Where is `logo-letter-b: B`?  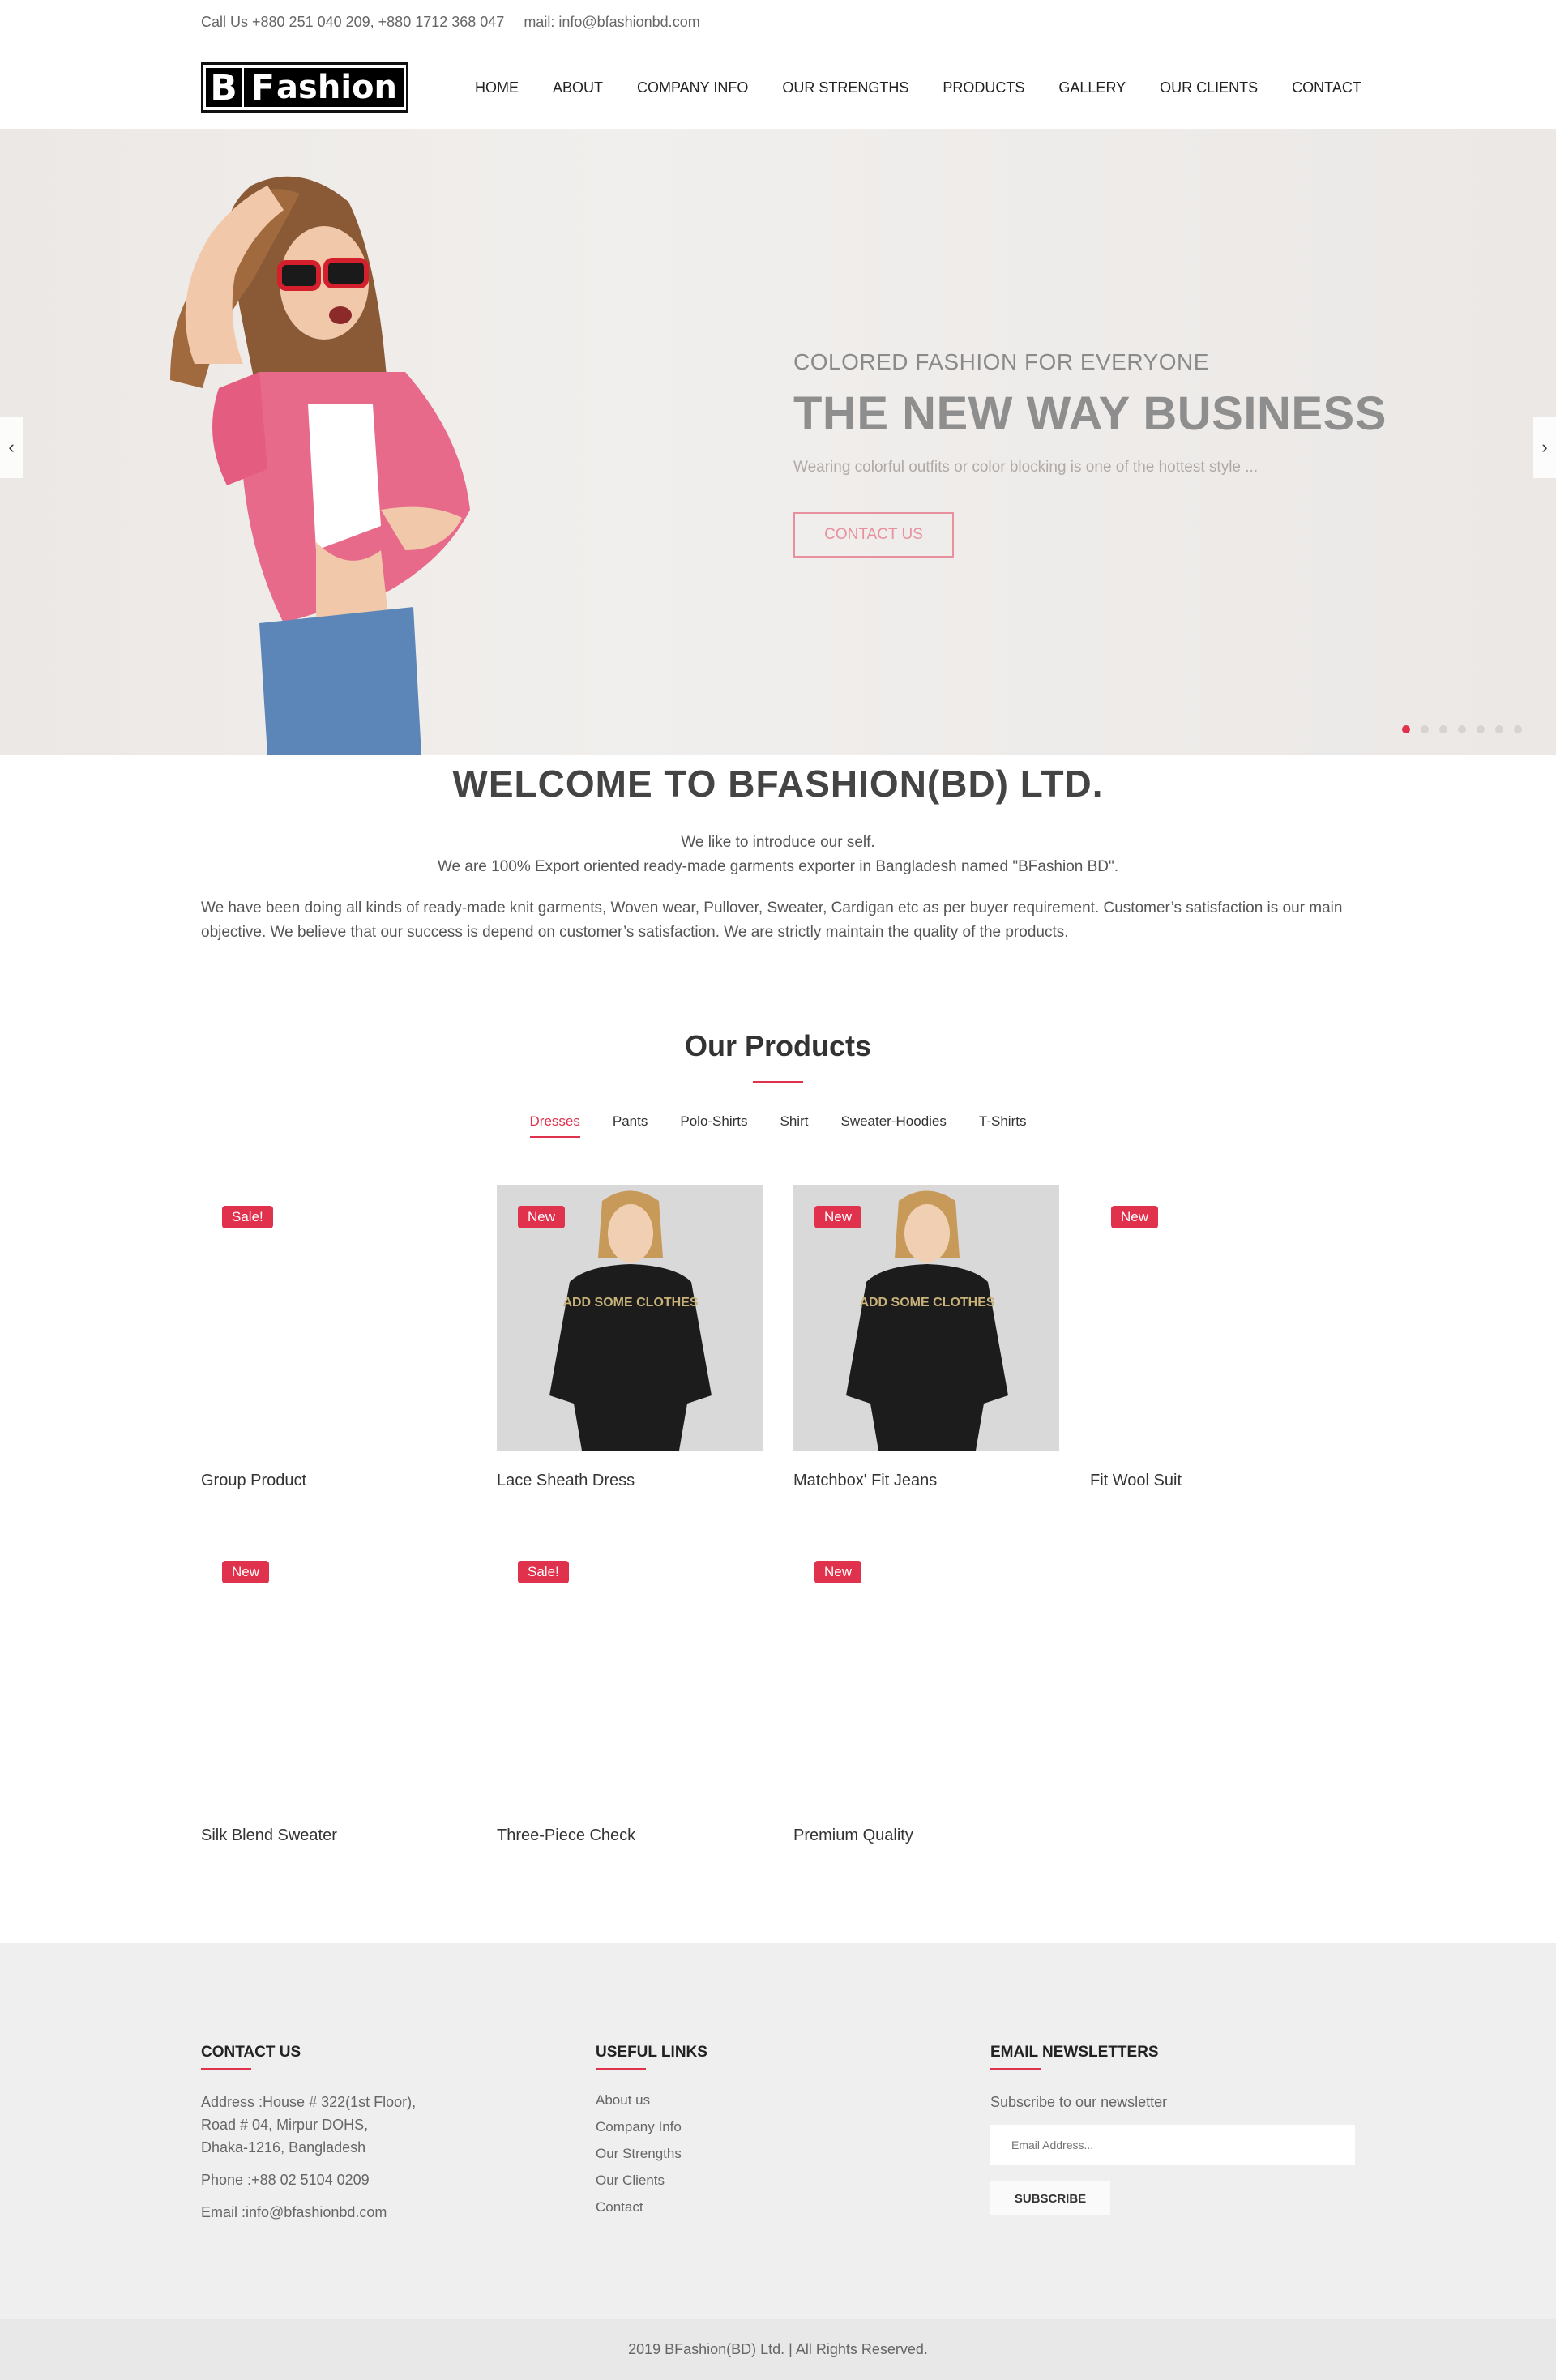
logo-letter-b: B is located at coordinates (224, 88).